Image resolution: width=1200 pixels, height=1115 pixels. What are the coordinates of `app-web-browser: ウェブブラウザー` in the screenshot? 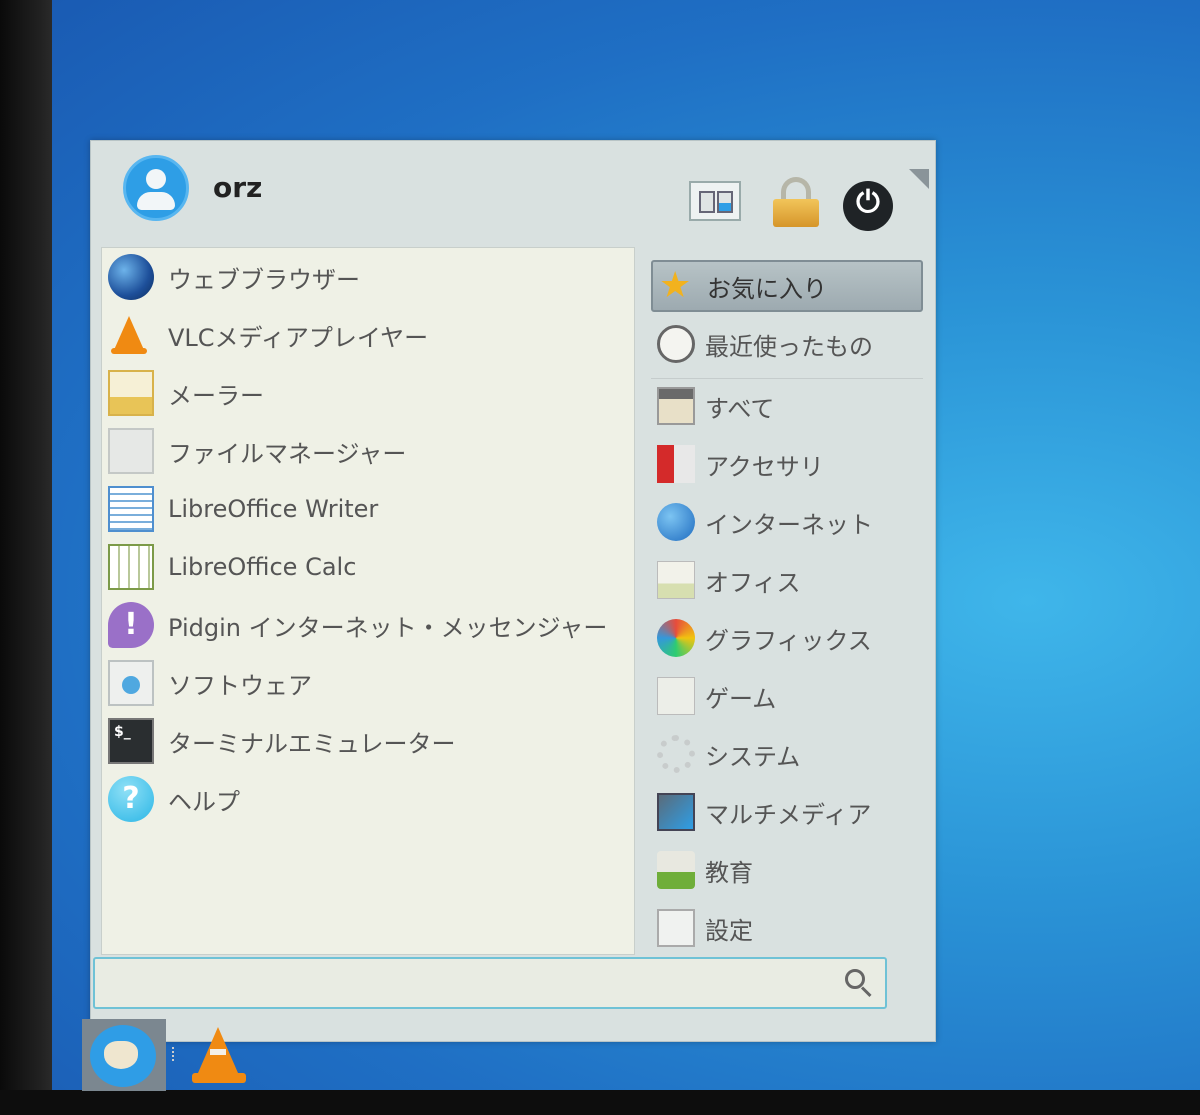 It's located at (234, 277).